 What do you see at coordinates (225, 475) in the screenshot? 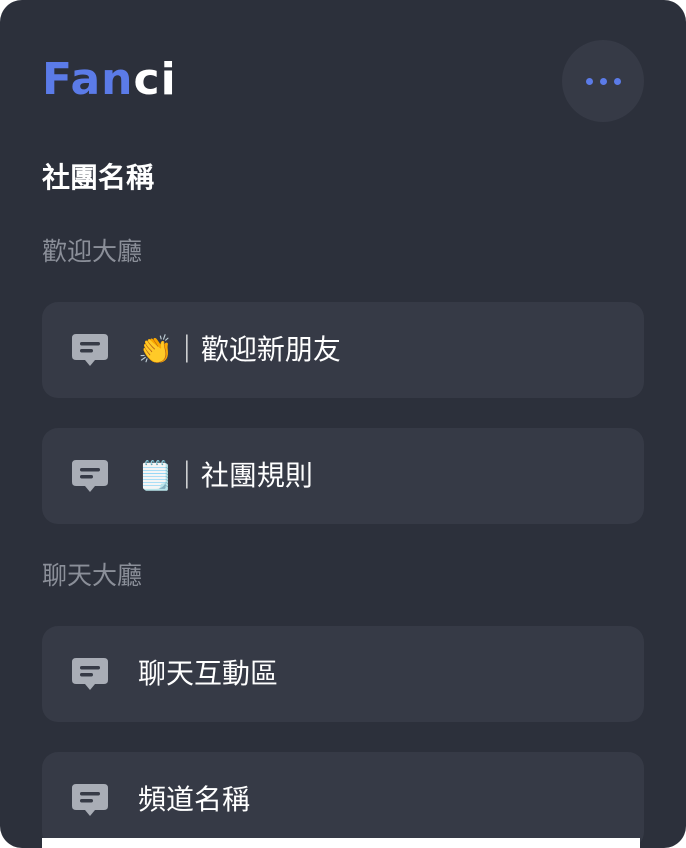
I see `channel-label: 🗒️｜社團規則` at bounding box center [225, 475].